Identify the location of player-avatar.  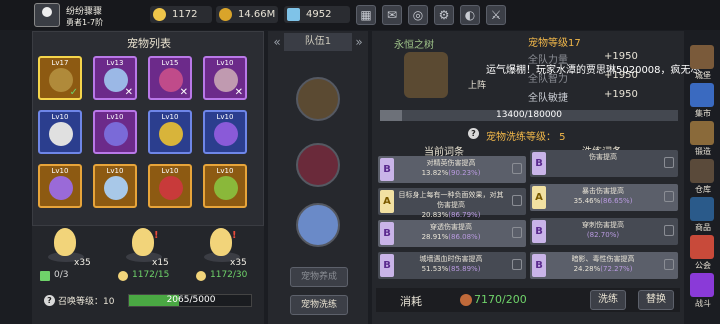
(47, 15).